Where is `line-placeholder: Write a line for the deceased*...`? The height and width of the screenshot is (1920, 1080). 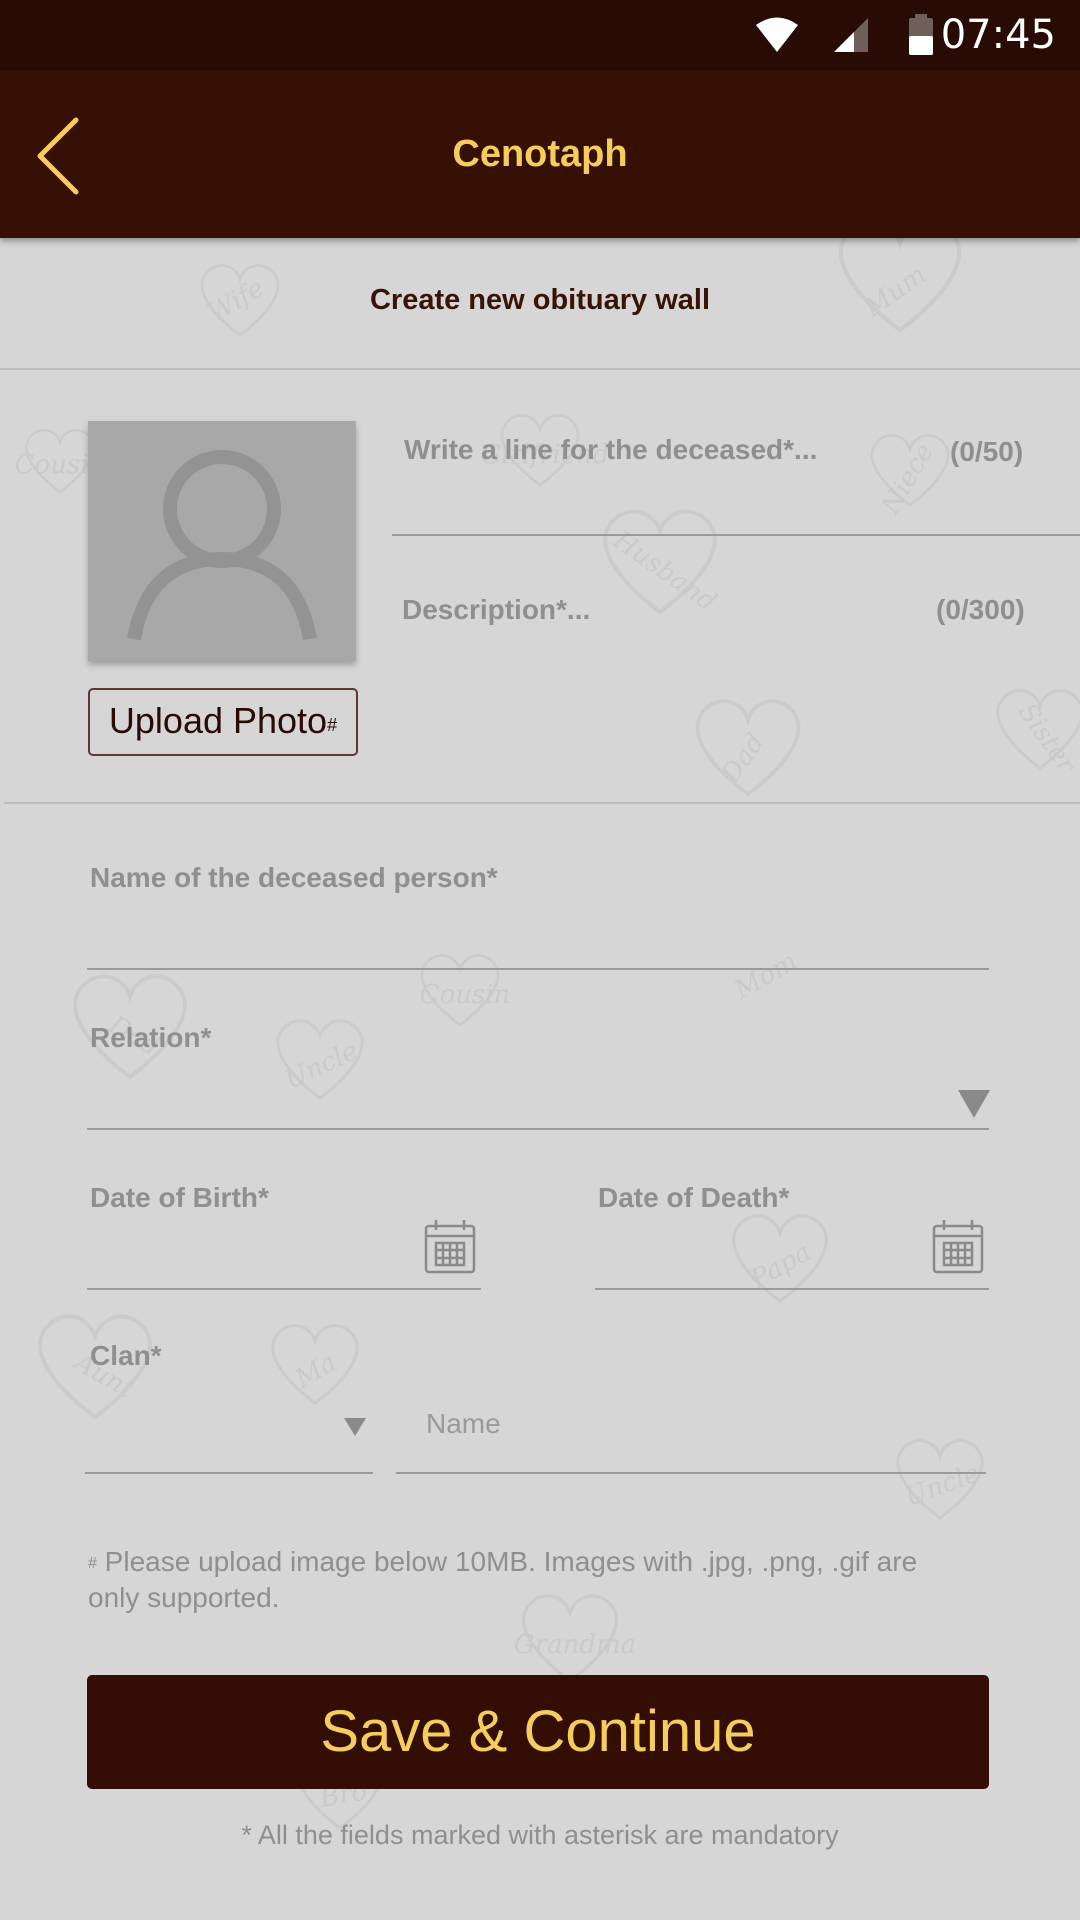
line-placeholder: Write a line for the deceased*... is located at coordinates (611, 449).